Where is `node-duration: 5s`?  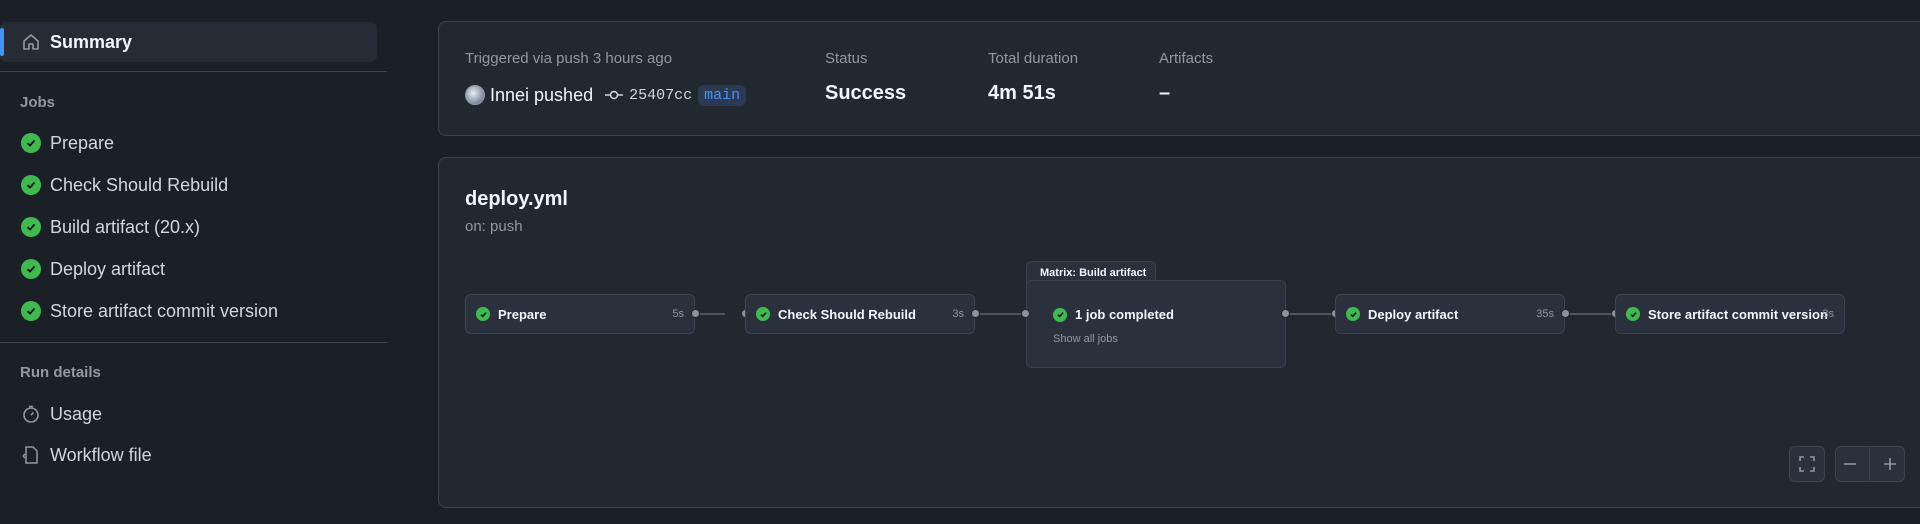 node-duration: 5s is located at coordinates (678, 314).